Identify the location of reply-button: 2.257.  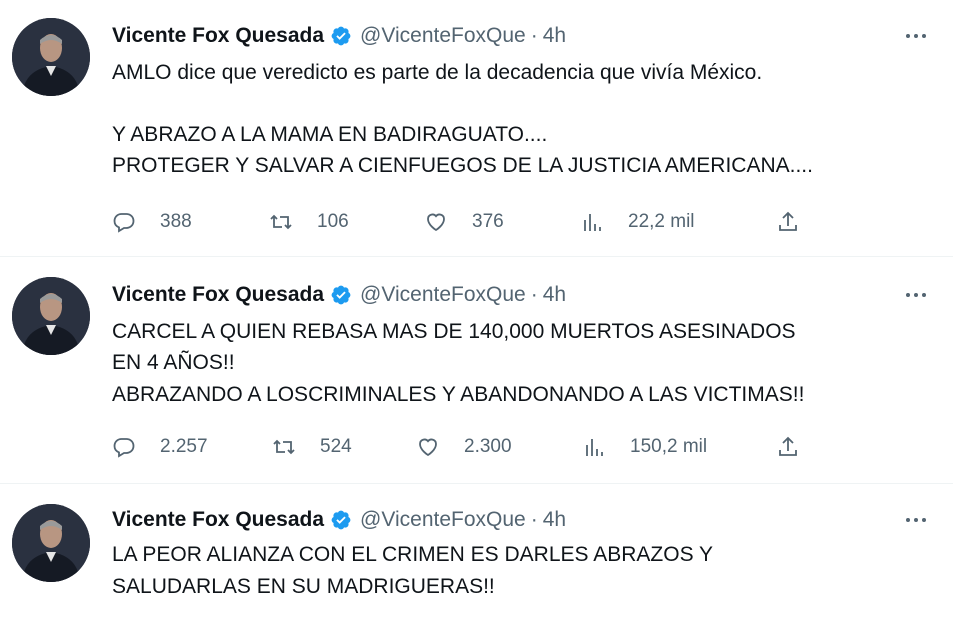
(160, 447).